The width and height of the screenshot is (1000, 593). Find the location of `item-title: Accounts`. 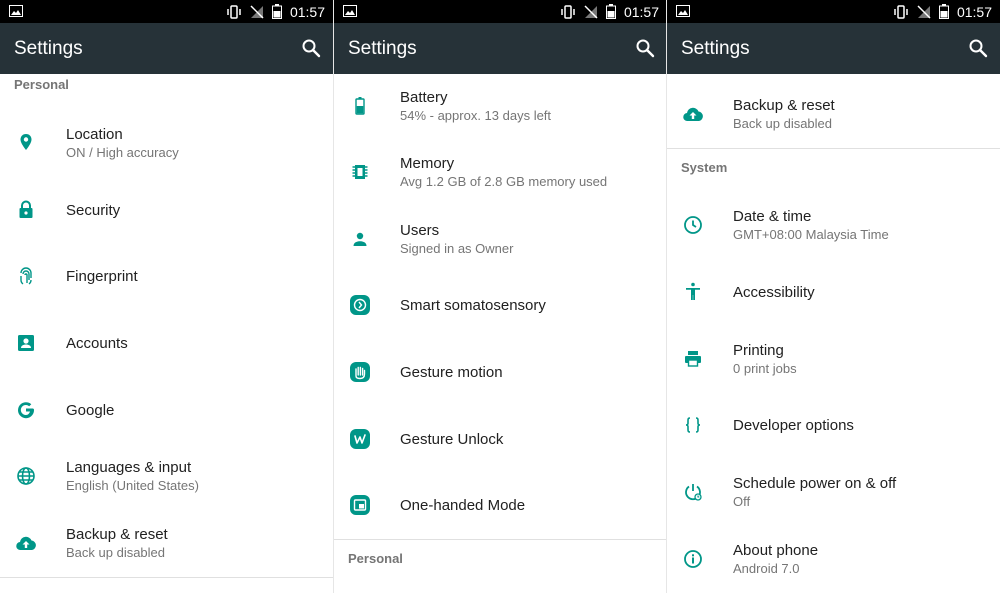

item-title: Accounts is located at coordinates (97, 343).